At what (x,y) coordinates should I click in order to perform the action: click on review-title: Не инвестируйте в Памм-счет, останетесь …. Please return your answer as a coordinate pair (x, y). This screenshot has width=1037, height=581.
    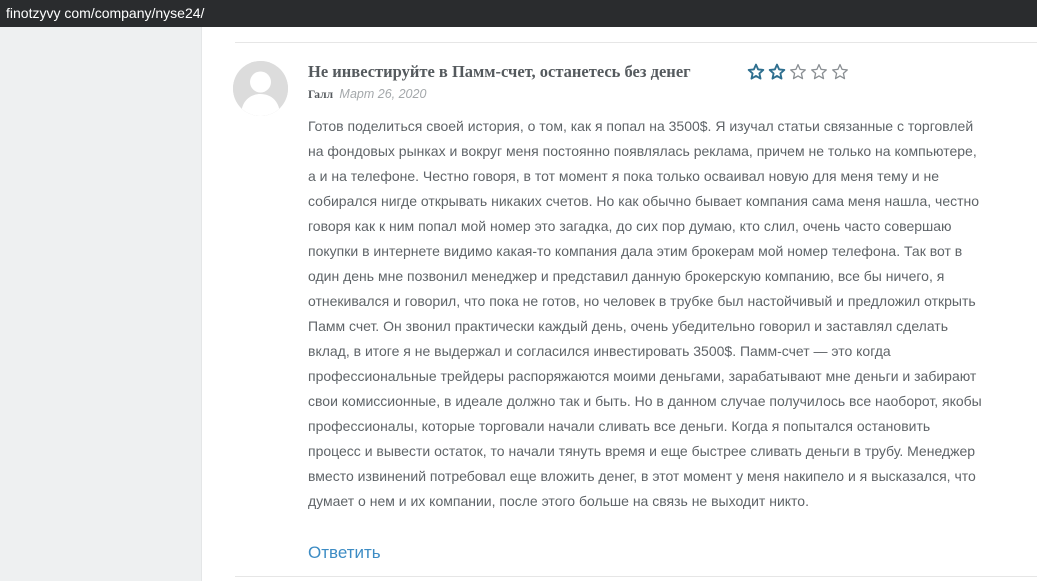
    Looking at the image, I should click on (499, 71).